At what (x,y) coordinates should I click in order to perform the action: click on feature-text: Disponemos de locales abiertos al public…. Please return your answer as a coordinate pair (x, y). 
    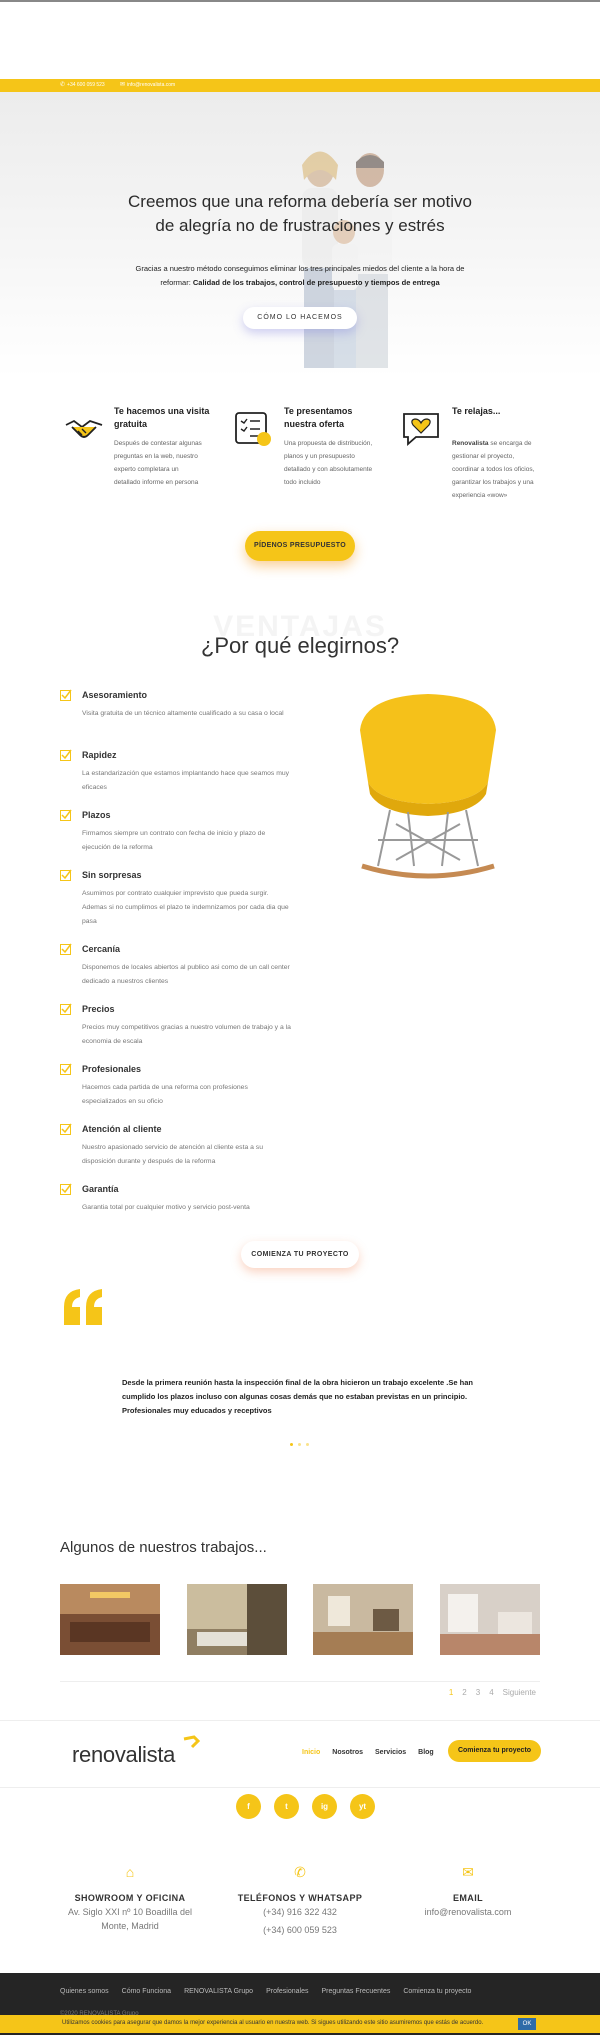
    Looking at the image, I should click on (186, 974).